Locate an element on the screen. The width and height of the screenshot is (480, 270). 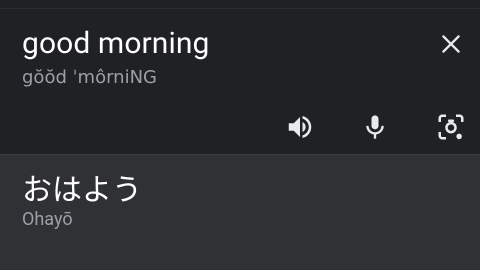
microphone-icon is located at coordinates (375, 127).